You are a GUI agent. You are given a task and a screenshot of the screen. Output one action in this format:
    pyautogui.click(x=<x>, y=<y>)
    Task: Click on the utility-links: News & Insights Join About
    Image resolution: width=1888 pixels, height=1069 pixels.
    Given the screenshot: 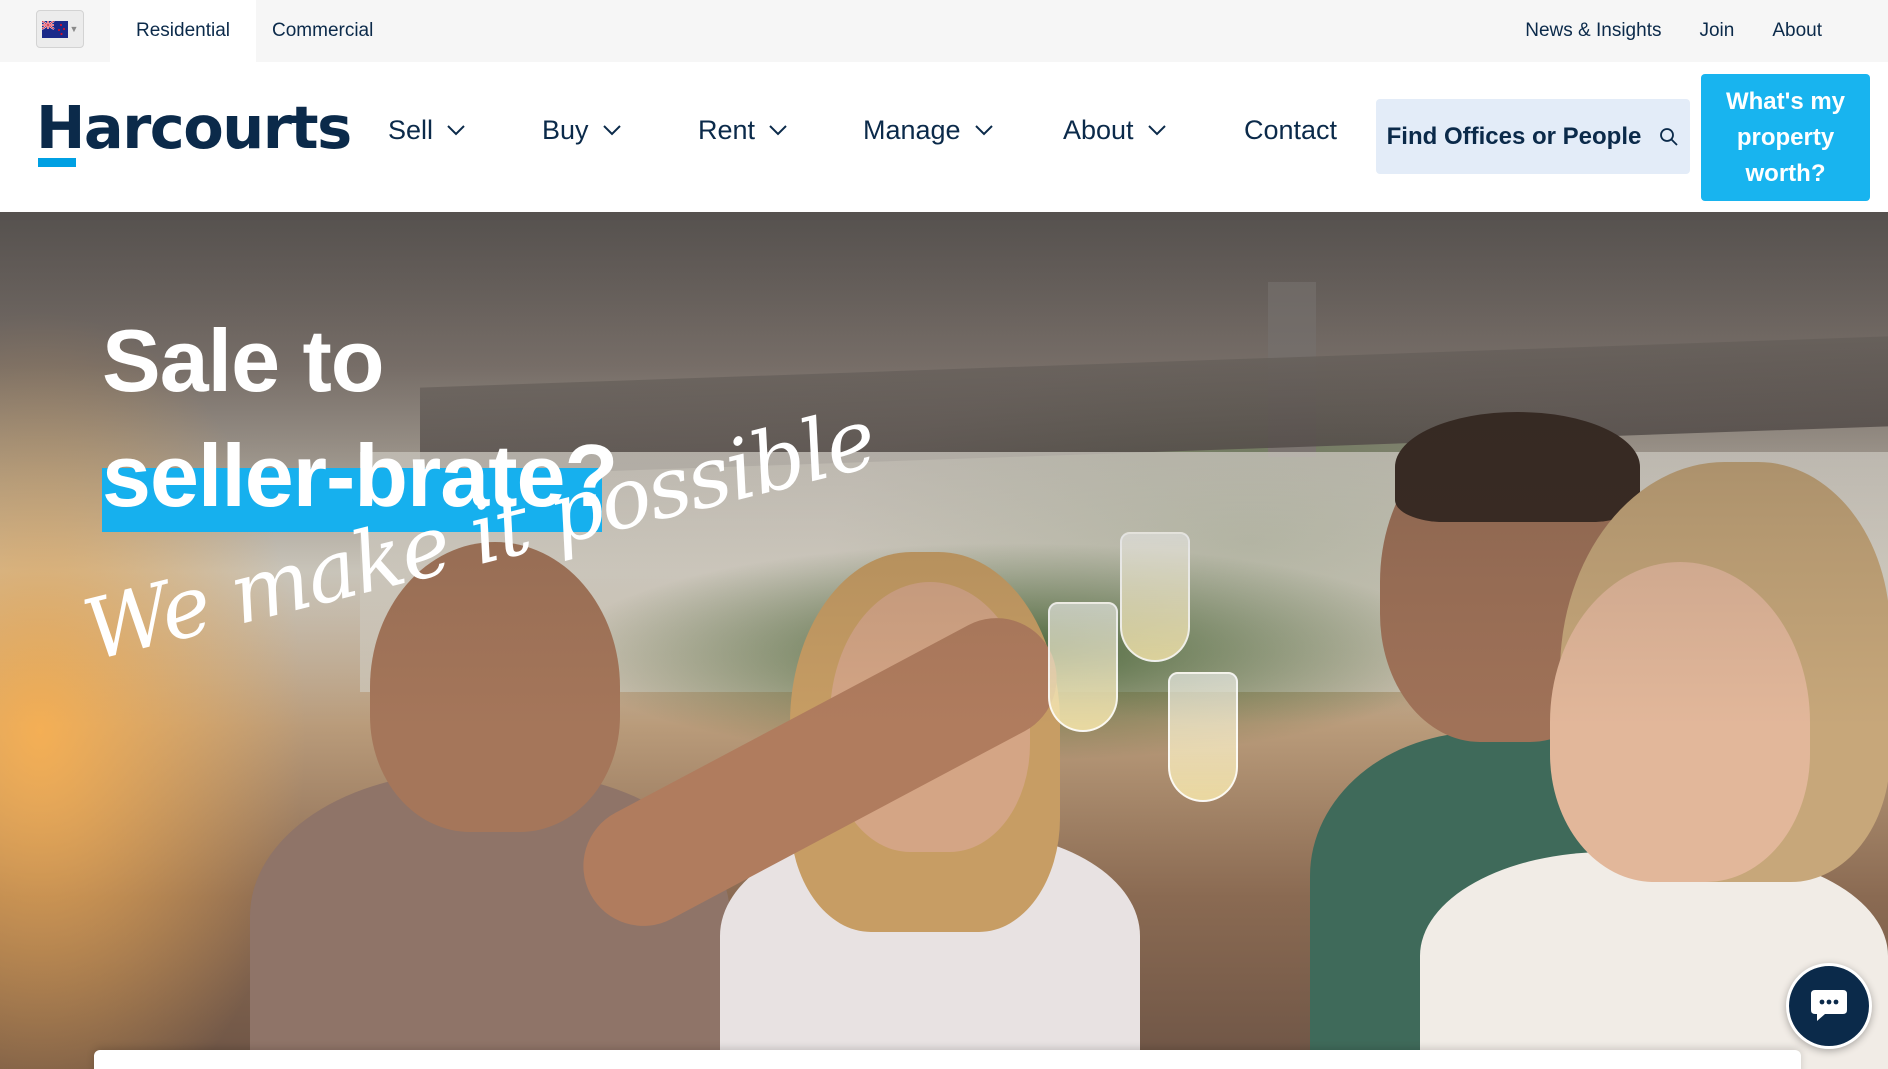 What is the action you would take?
    pyautogui.click(x=1673, y=31)
    